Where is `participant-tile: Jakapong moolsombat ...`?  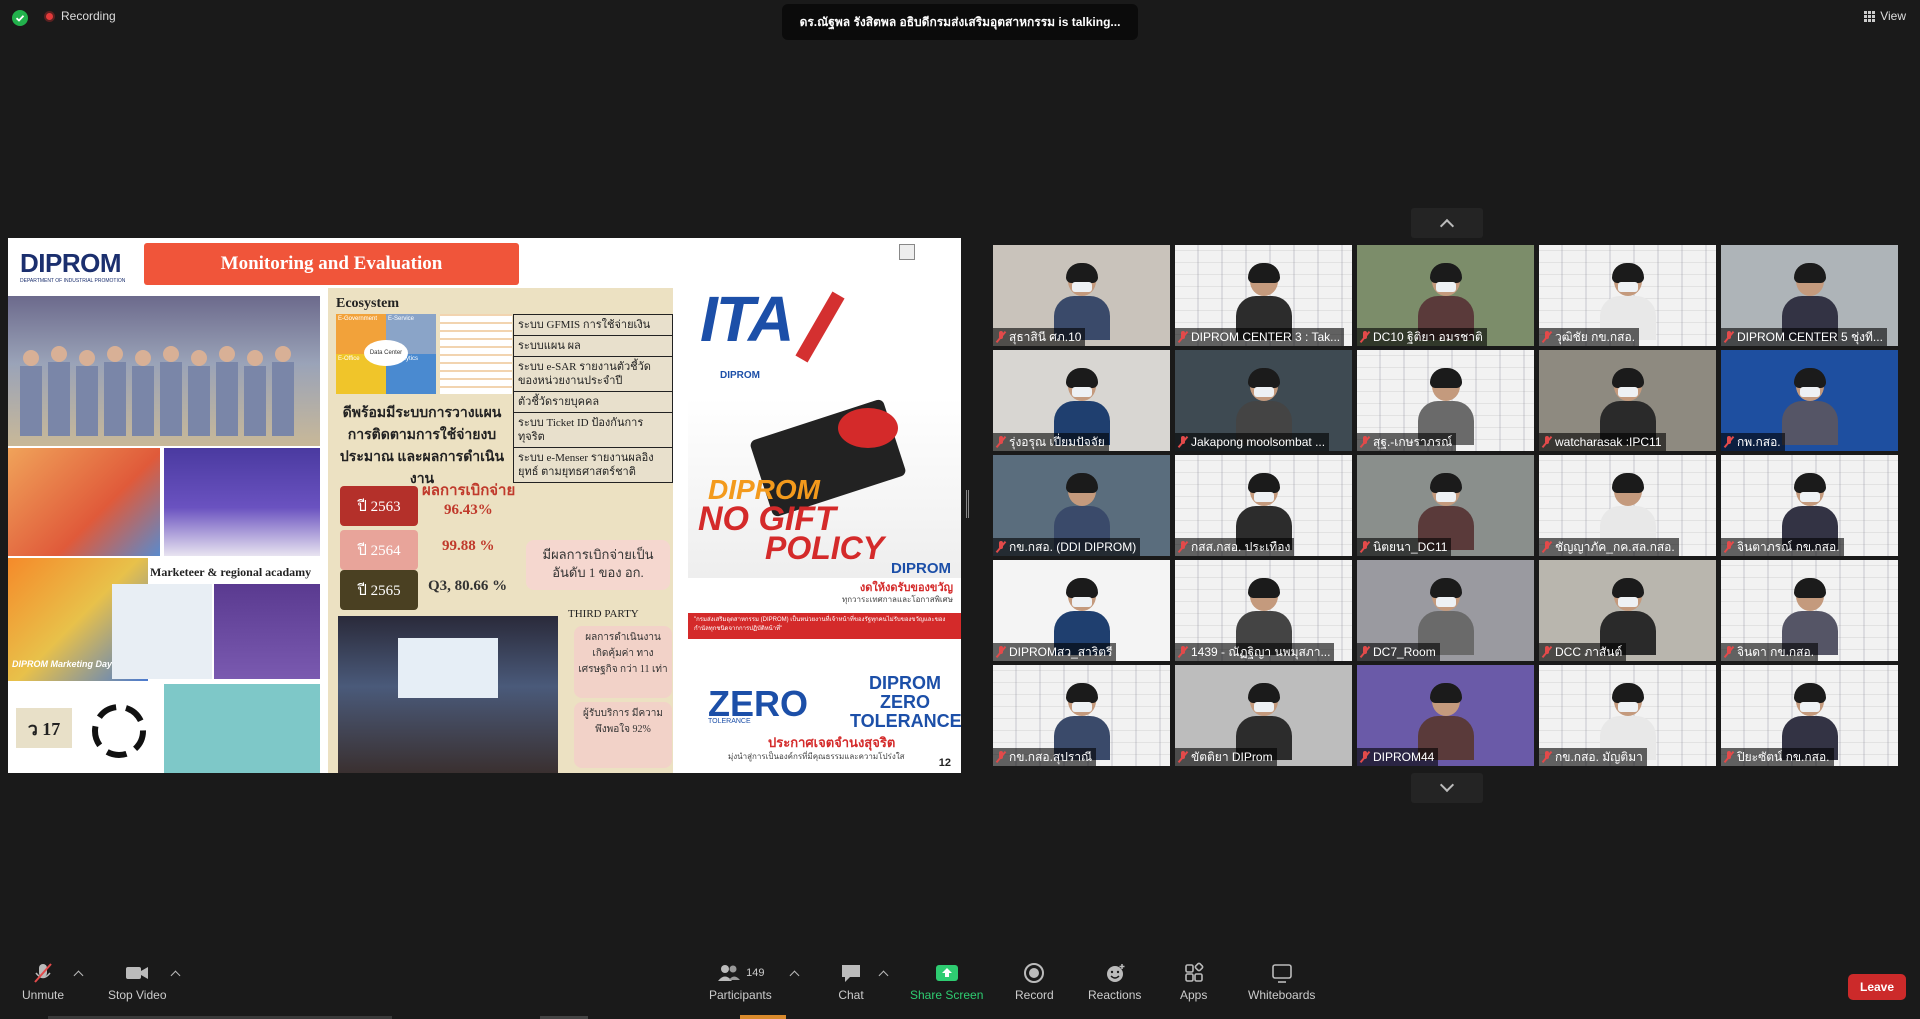 participant-tile: Jakapong moolsombat ... is located at coordinates (1263, 400).